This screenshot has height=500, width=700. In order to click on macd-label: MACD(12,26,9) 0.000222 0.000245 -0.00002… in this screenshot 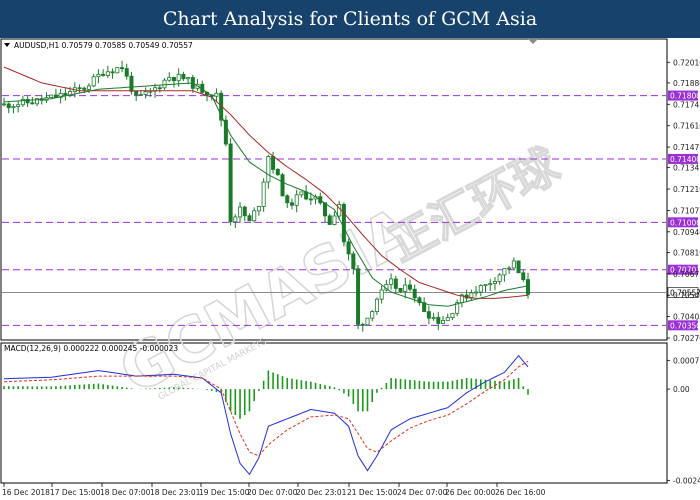, I will do `click(91, 348)`.